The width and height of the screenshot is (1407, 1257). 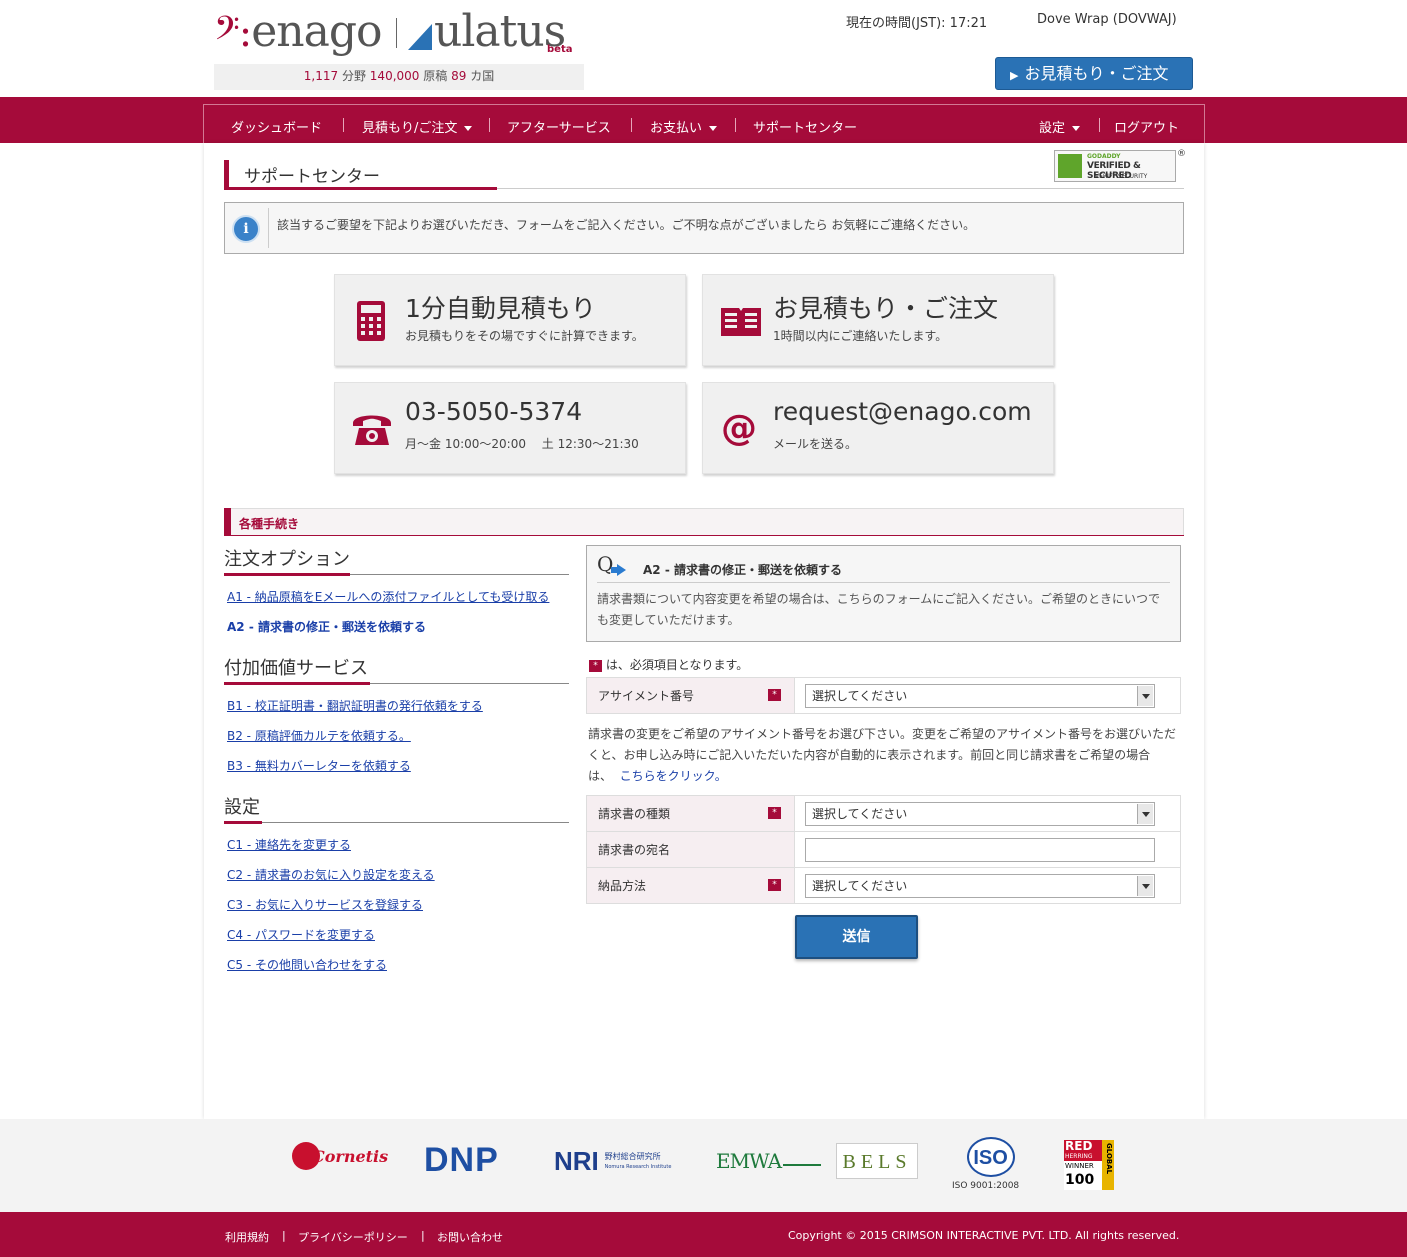 What do you see at coordinates (621, 570) in the screenshot?
I see `arrow-right-icon` at bounding box center [621, 570].